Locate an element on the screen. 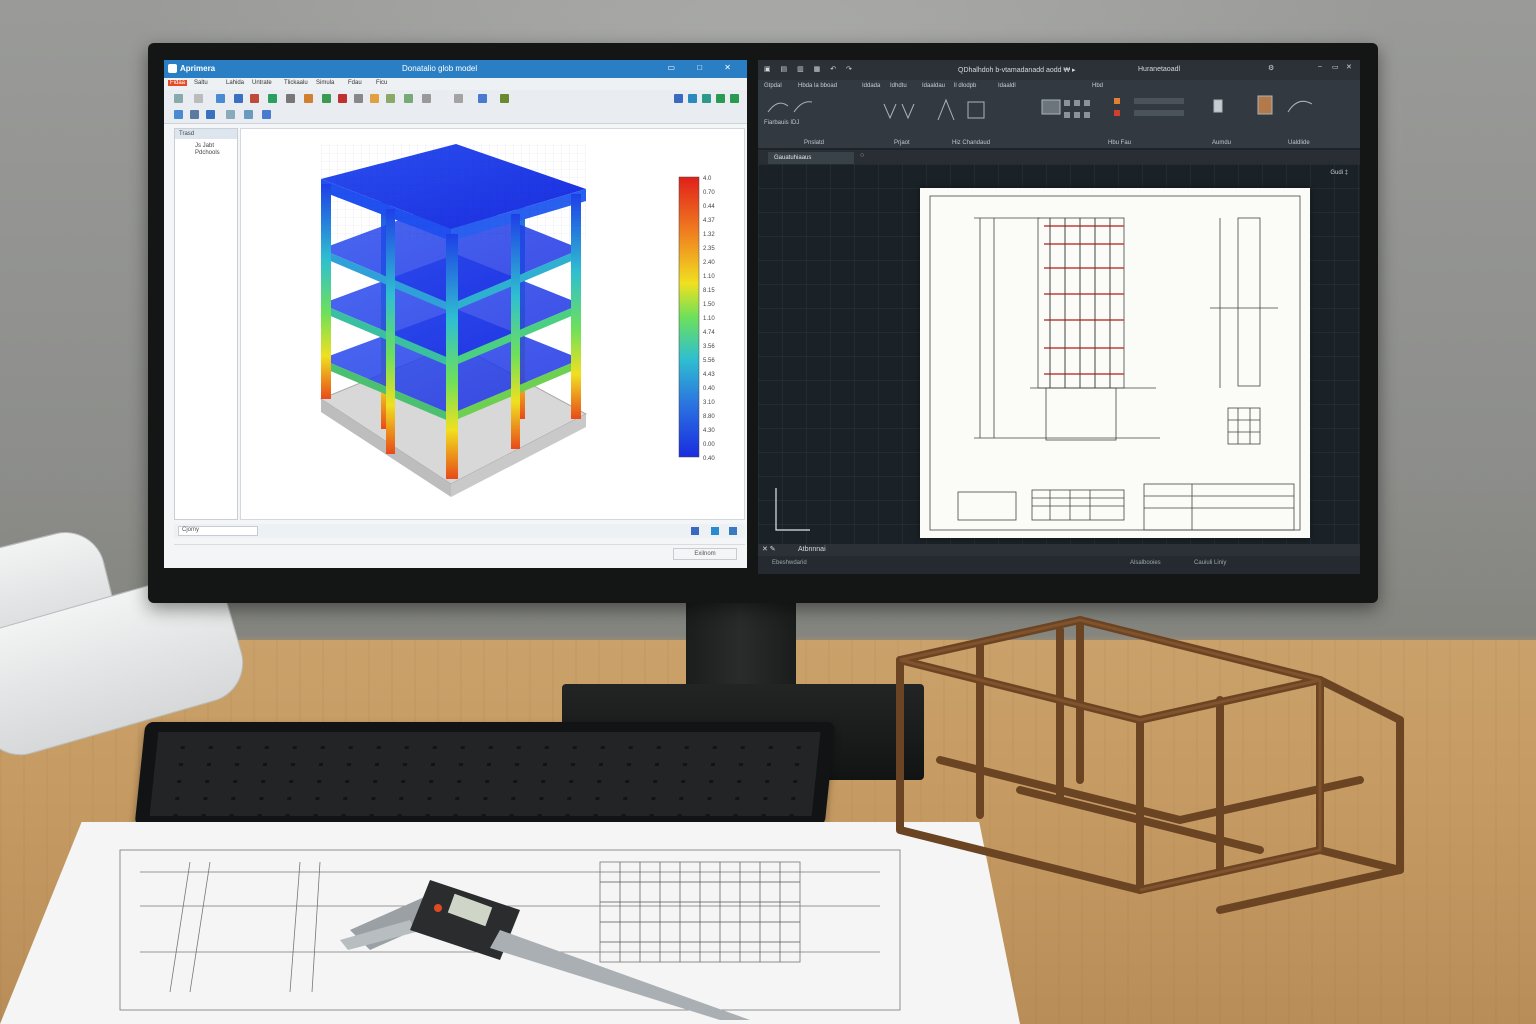 This screenshot has width=1536, height=1024. window-controls: ▭ □ ✕ is located at coordinates (704, 67).